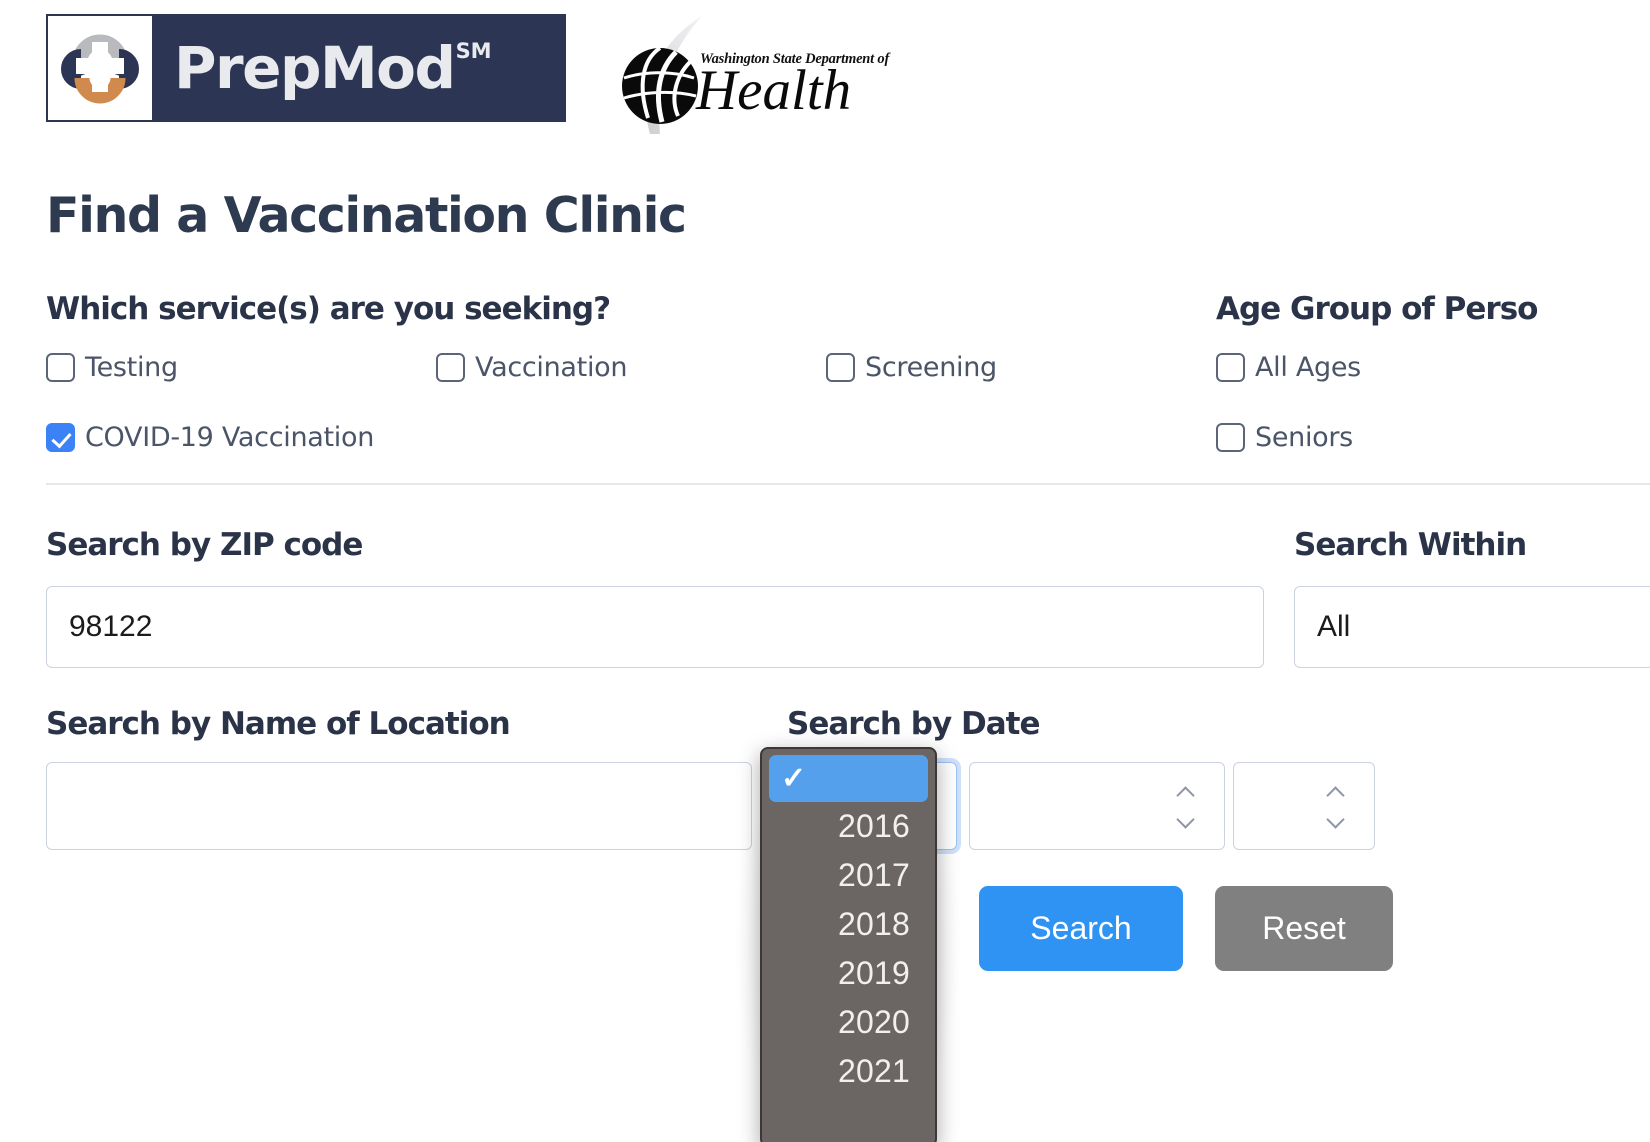  I want to click on checkbox-seniors: Seniors, so click(1284, 437).